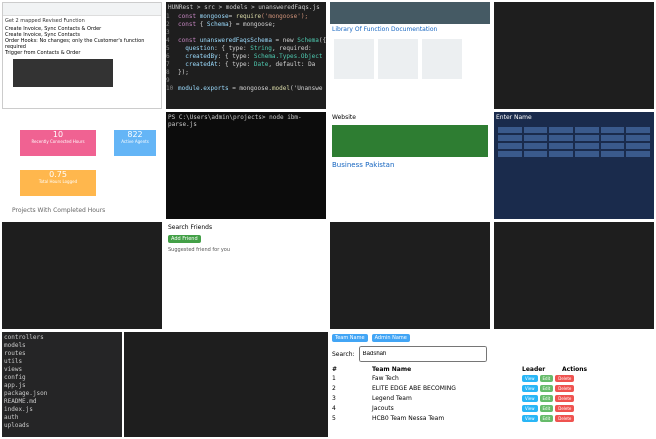  Describe the element at coordinates (62, 370) in the screenshot. I see `file-tree-item: views` at that location.